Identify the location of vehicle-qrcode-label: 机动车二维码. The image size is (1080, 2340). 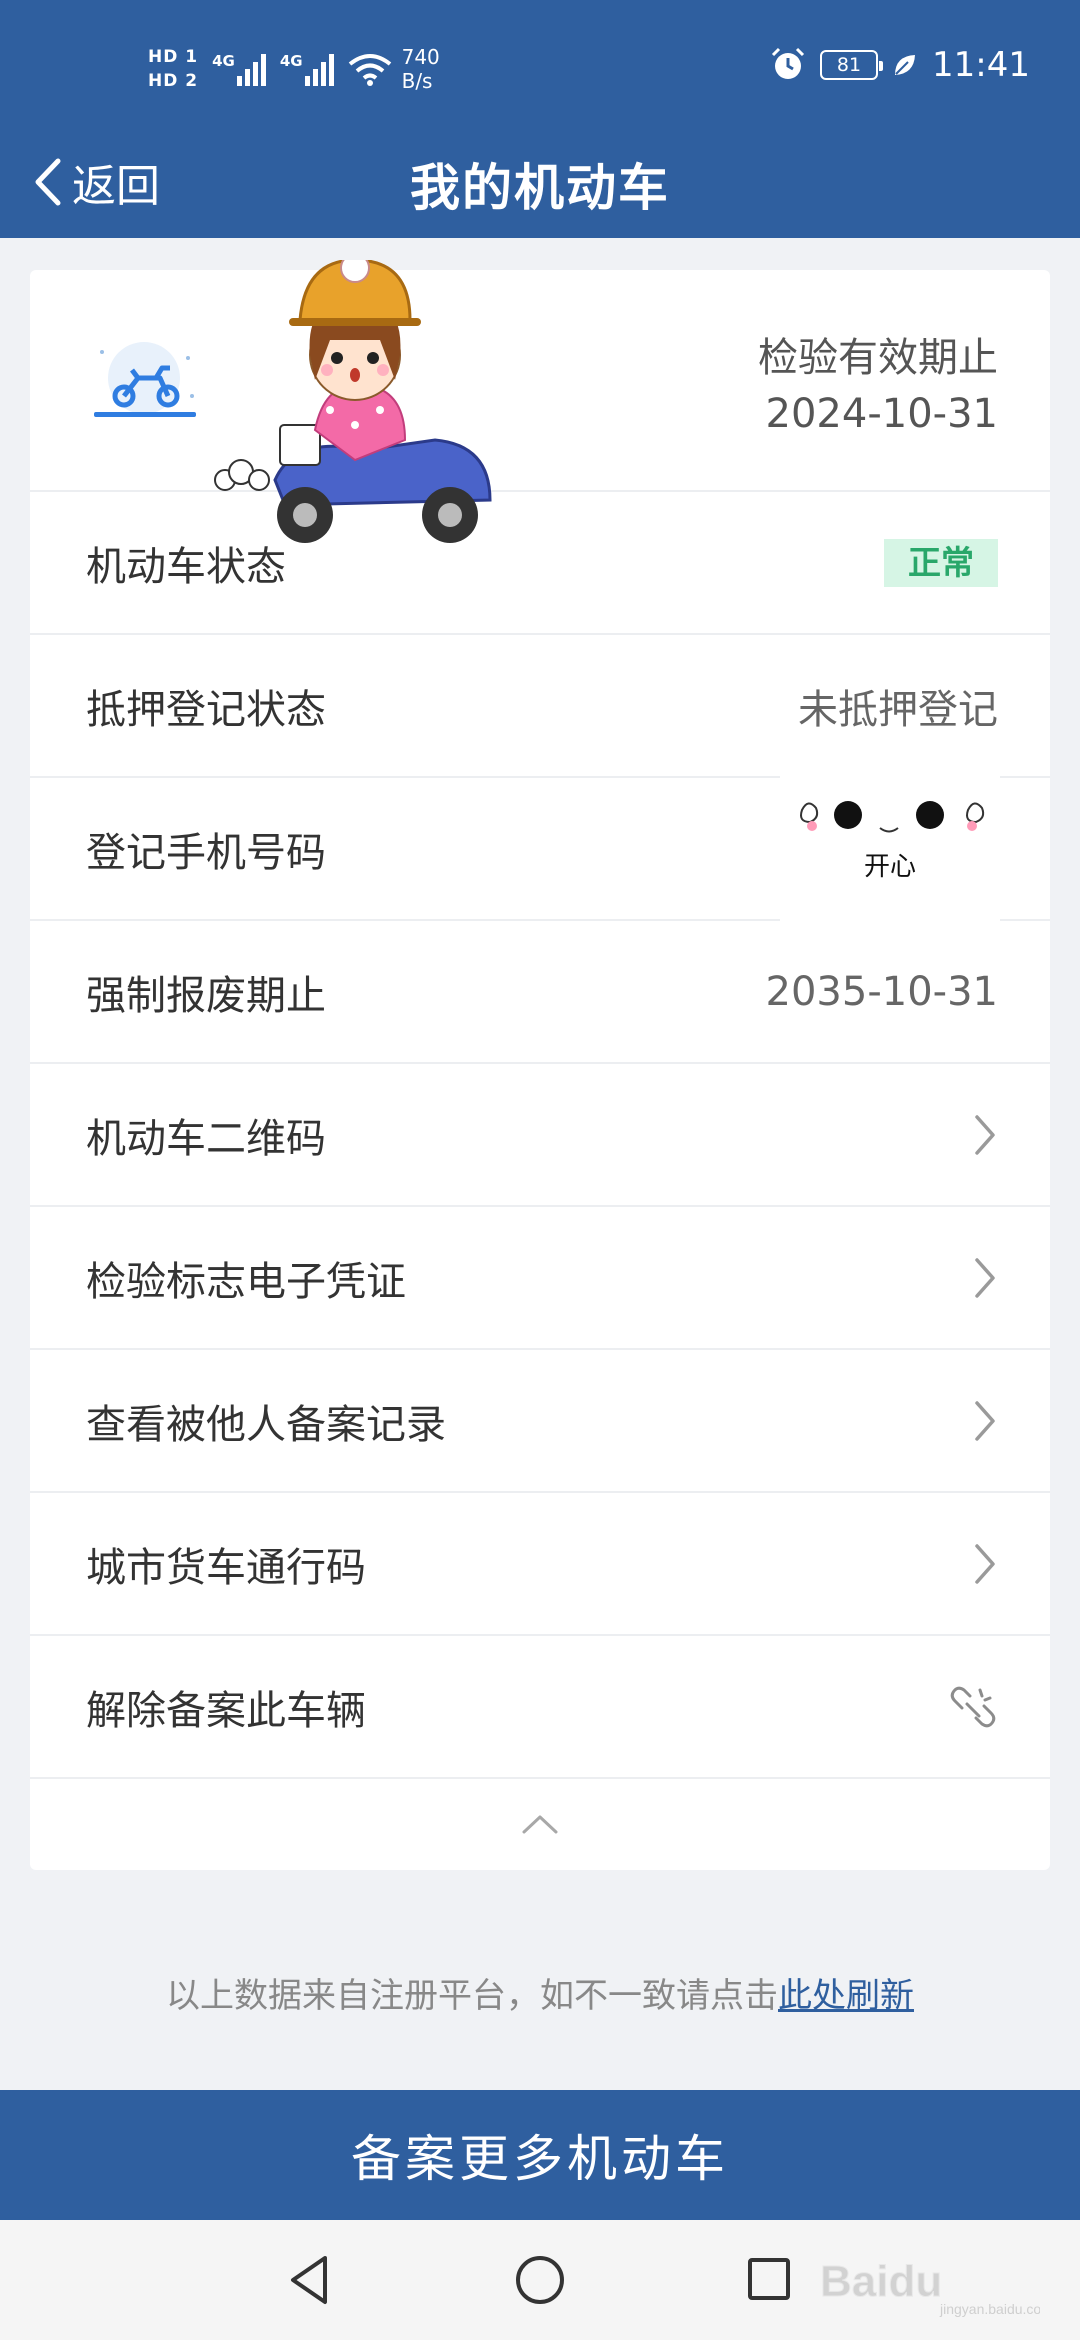
(206, 1138).